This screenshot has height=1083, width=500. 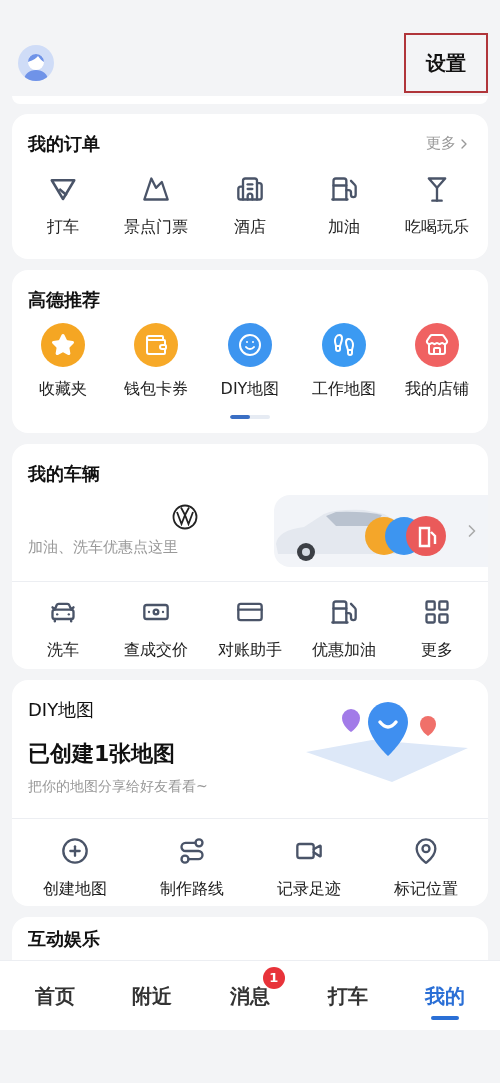 I want to click on shortcut-button: 收藏夹, so click(x=63, y=362).